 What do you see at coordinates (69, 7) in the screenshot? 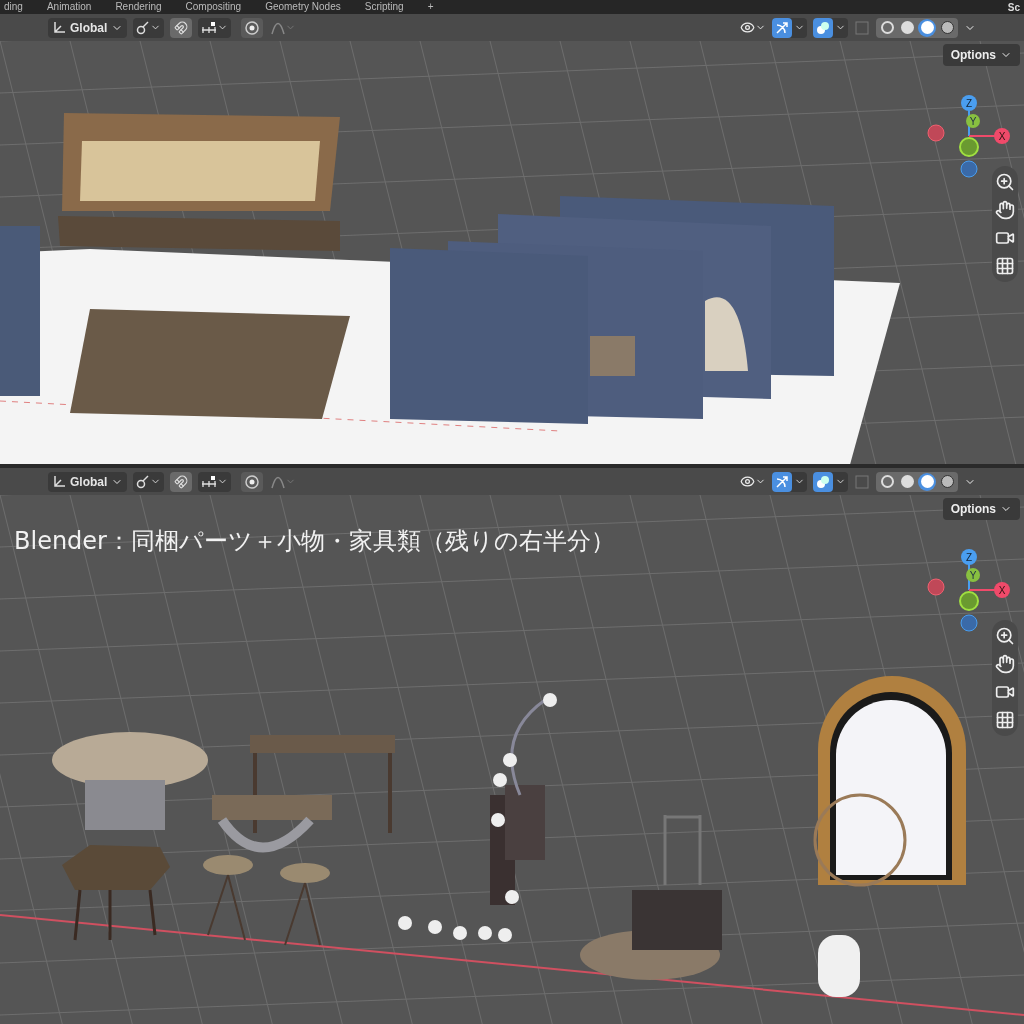
I see `workspace-tab: Animation` at bounding box center [69, 7].